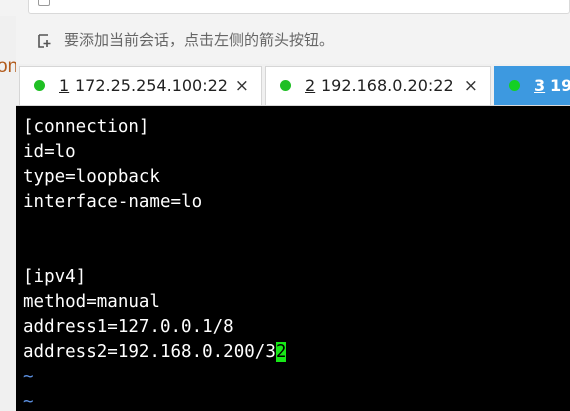 The height and width of the screenshot is (411, 570). What do you see at coordinates (91, 177) in the screenshot?
I see `terminal-line: type=loopback` at bounding box center [91, 177].